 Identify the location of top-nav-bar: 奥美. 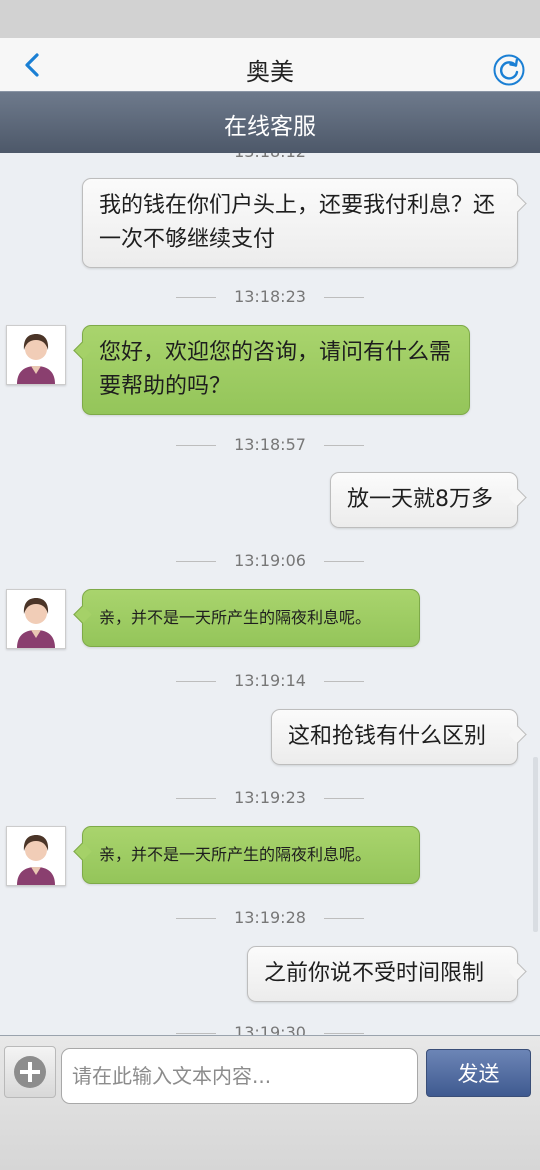
(270, 64).